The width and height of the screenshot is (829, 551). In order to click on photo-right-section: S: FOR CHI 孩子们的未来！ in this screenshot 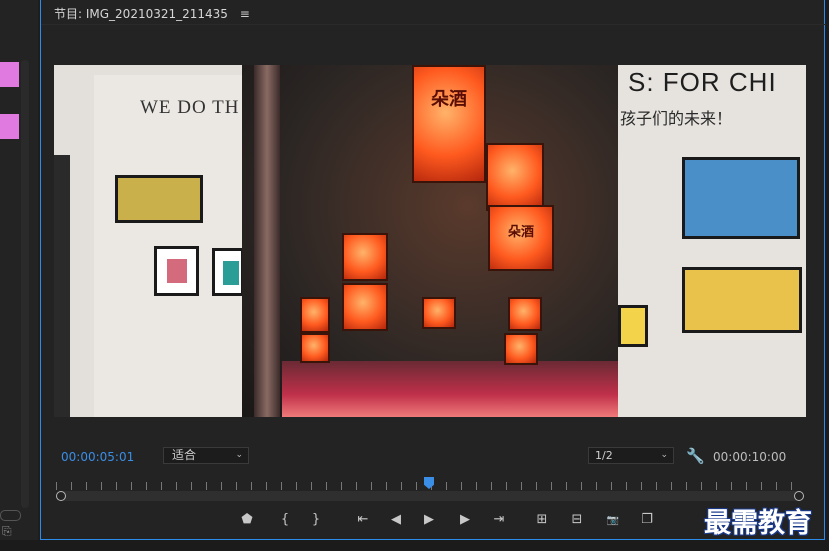, I will do `click(712, 241)`.